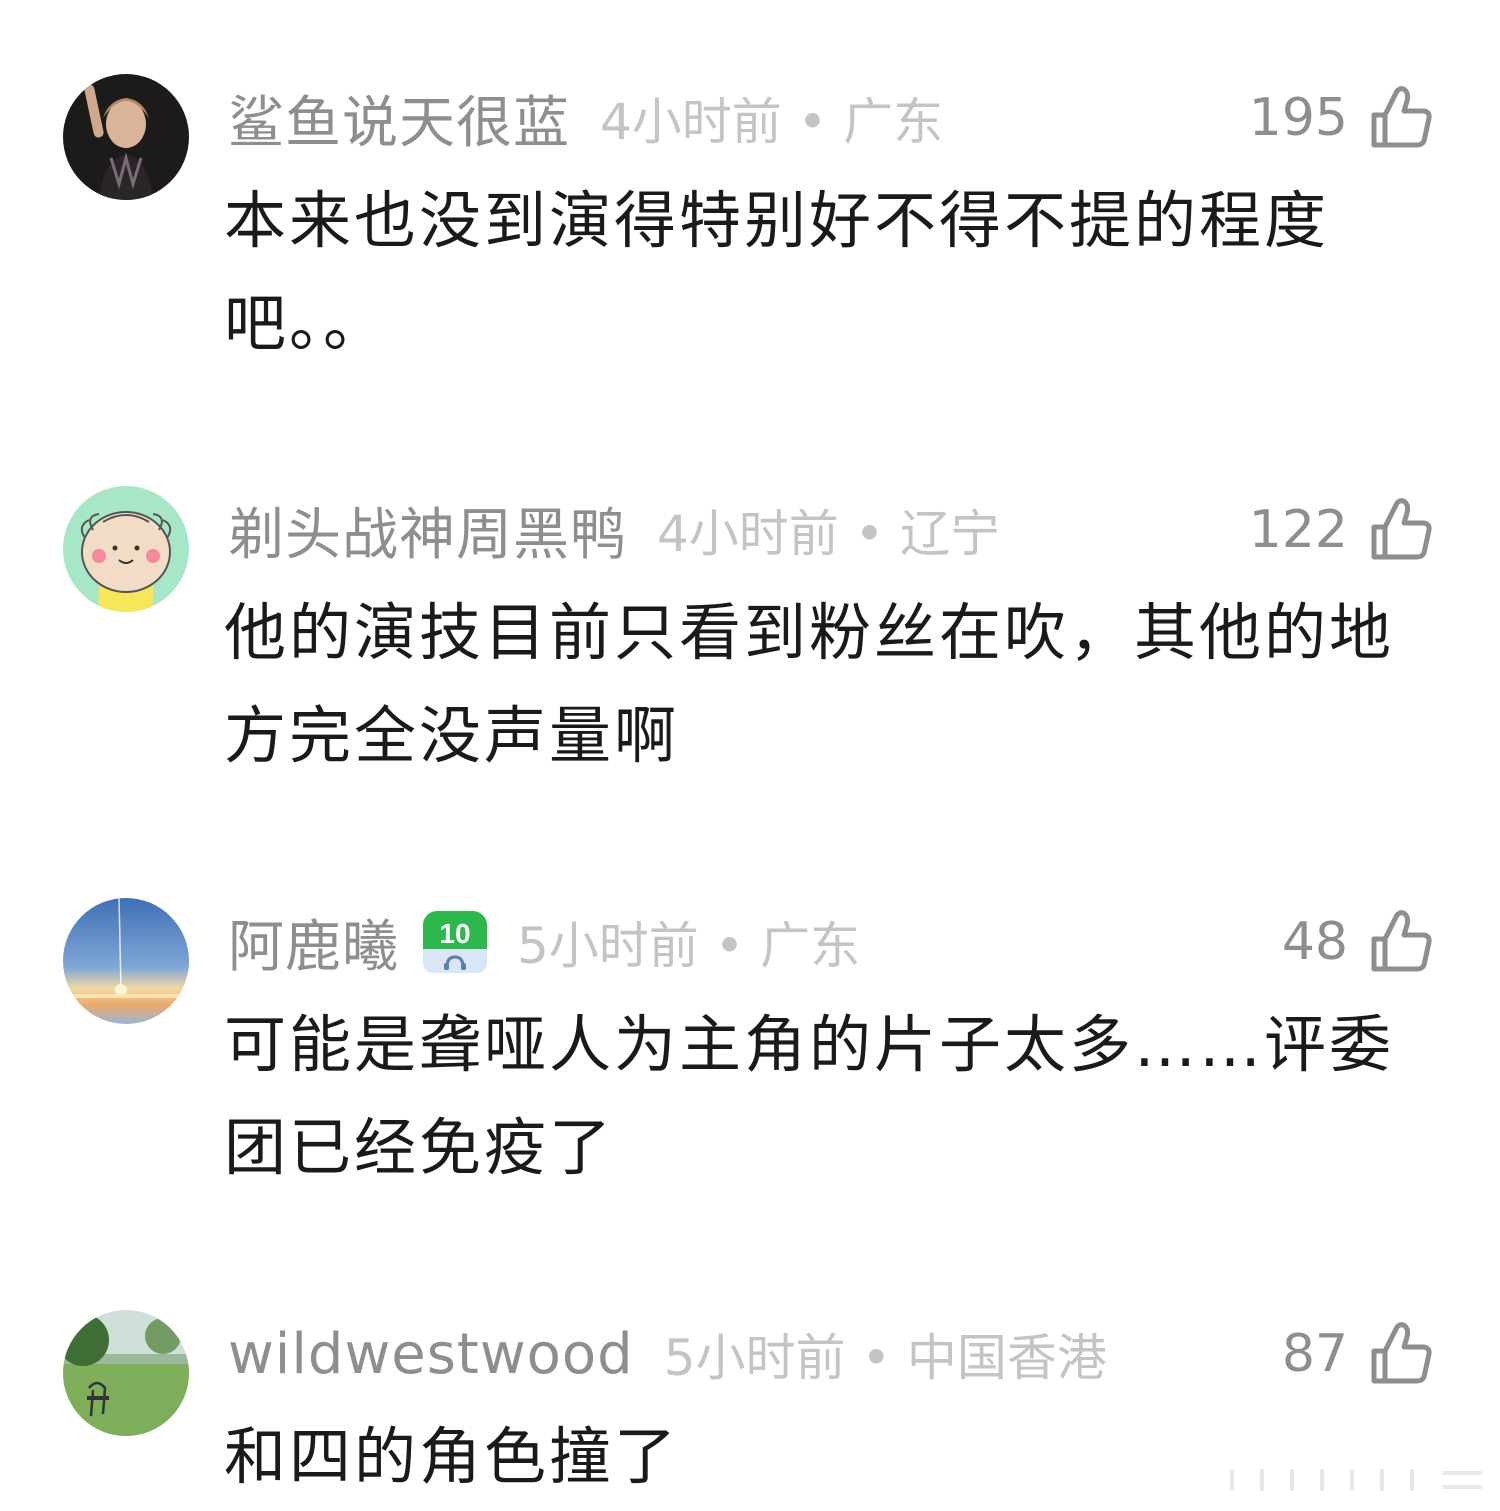 The width and height of the screenshot is (1500, 1511). I want to click on comment-text: 他的演技目前只看到粉丝在吹，其他的地方完全没声量啊, so click(809, 684).